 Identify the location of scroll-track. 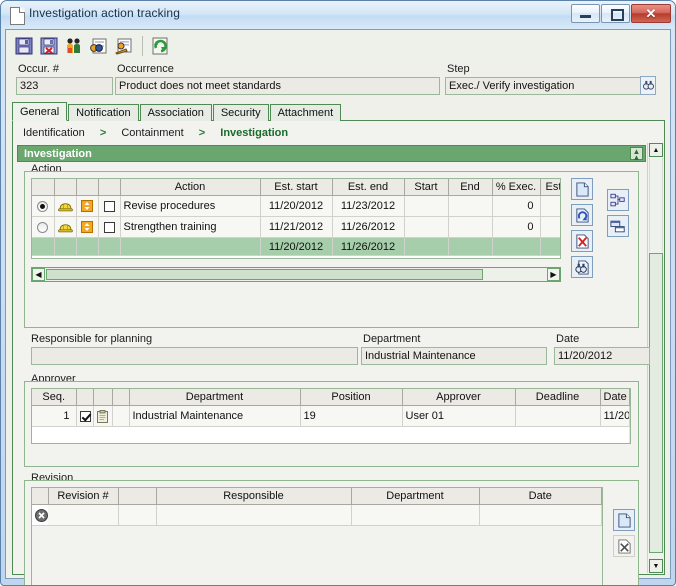
(656, 205).